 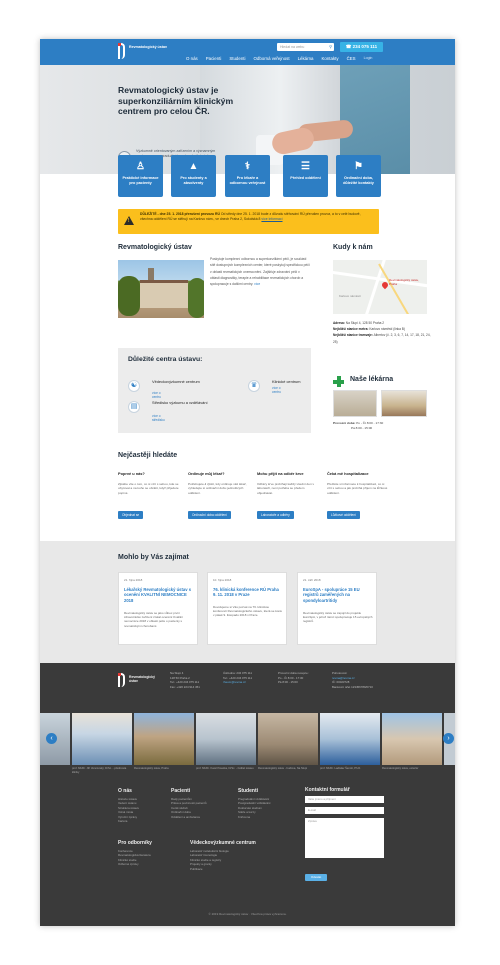 What do you see at coordinates (330, 46) in the screenshot?
I see `search-icon: ⚲` at bounding box center [330, 46].